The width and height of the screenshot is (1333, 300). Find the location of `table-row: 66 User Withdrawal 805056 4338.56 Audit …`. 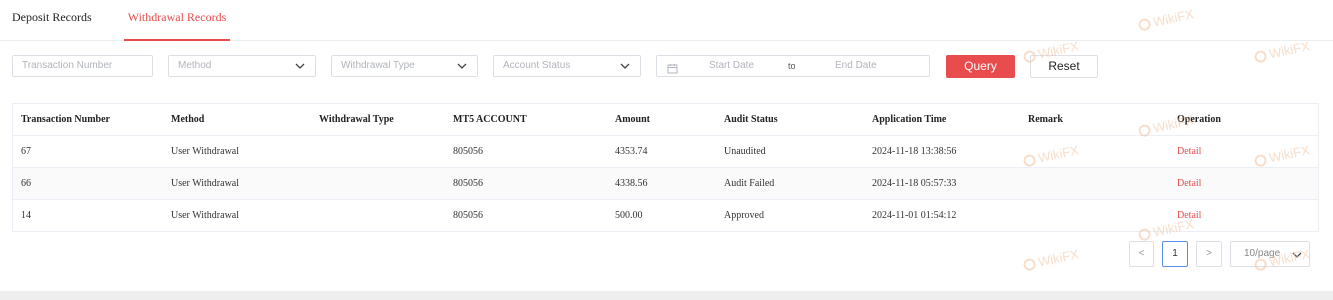

table-row: 66 User Withdrawal 805056 4338.56 Audit … is located at coordinates (665, 183).